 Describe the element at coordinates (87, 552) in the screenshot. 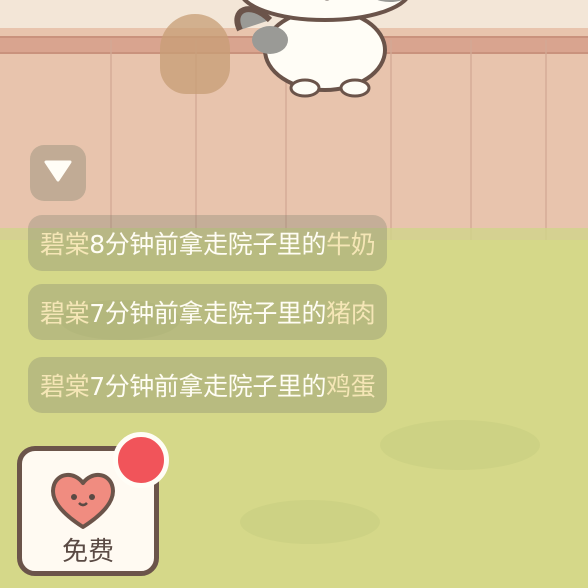

I see `free-label: 免费` at that location.